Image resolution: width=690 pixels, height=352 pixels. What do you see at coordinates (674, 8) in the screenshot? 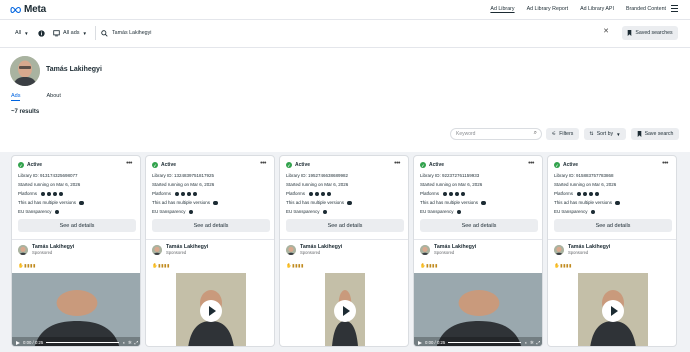
I see `hamburger-menu-icon` at bounding box center [674, 8].